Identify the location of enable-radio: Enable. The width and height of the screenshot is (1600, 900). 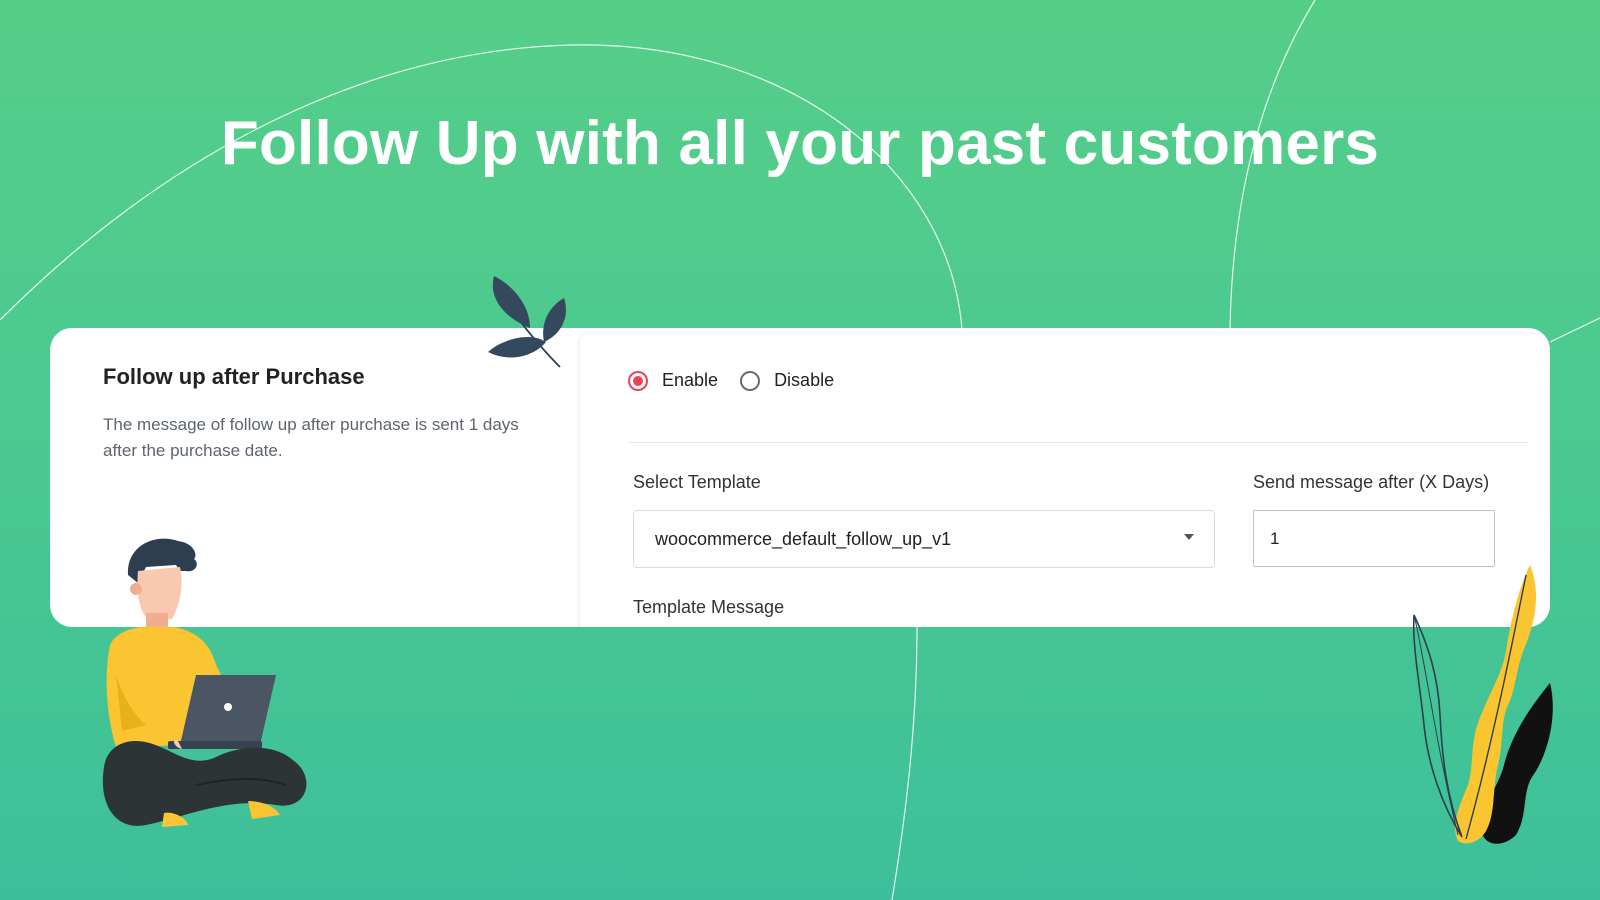
(673, 380).